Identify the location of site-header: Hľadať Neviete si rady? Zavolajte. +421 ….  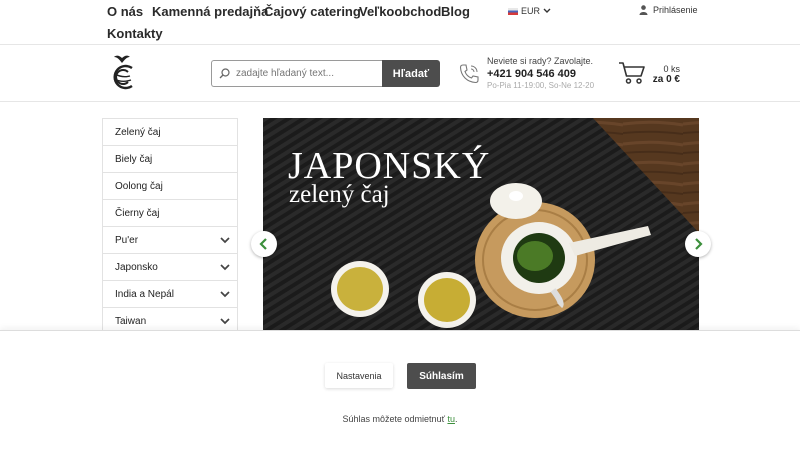
(400, 73).